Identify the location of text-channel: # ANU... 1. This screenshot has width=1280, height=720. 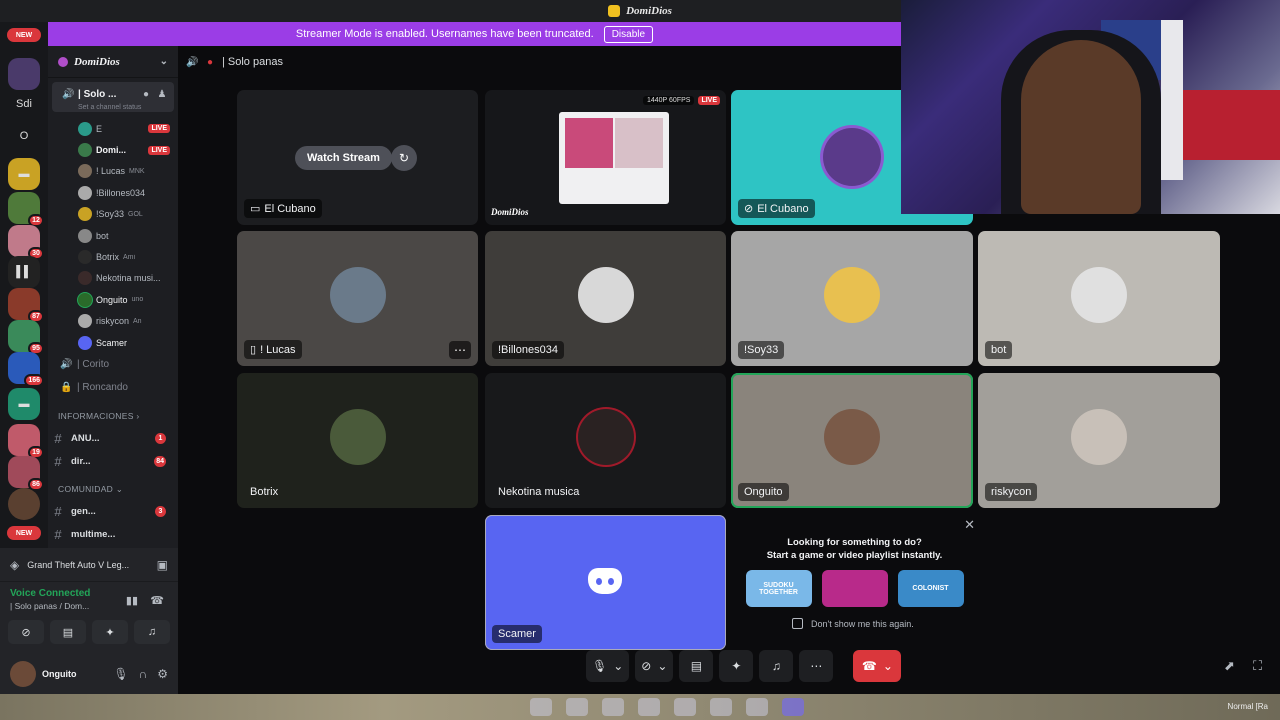
(113, 438).